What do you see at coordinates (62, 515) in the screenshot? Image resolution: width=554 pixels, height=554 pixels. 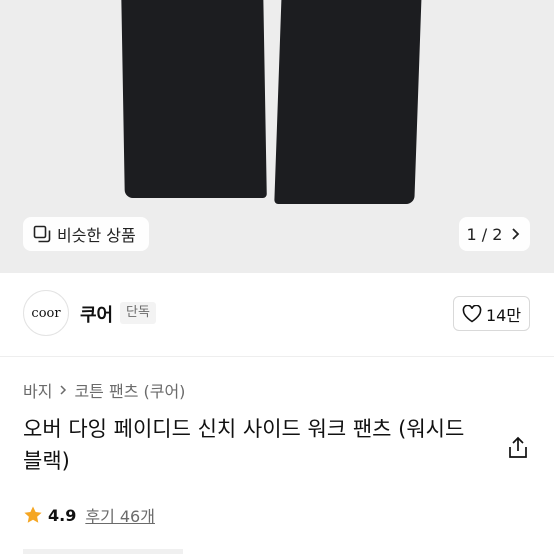 I see `rating-score: 4.9` at bounding box center [62, 515].